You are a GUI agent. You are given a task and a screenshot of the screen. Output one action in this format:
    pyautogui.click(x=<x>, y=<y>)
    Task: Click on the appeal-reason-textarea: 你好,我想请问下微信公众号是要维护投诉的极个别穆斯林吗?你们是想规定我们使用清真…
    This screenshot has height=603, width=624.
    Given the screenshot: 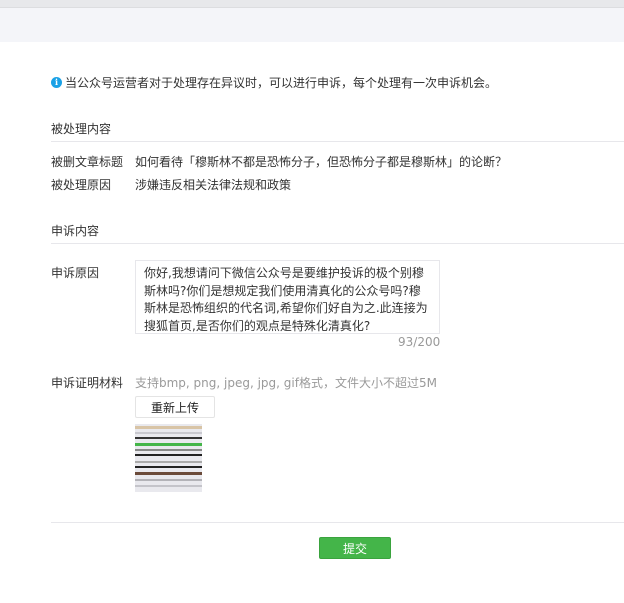 What is the action you would take?
    pyautogui.click(x=287, y=297)
    